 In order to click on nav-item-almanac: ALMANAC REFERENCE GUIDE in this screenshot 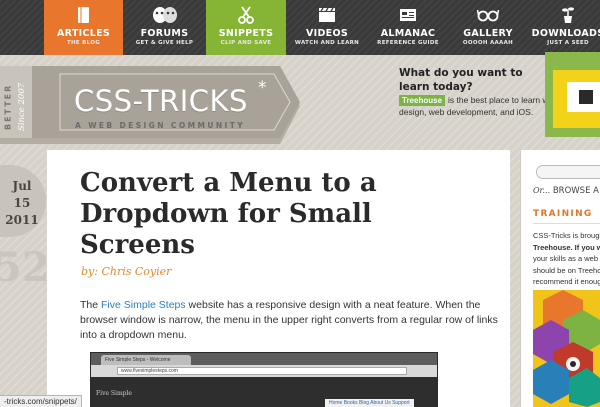, I will do `click(408, 27)`.